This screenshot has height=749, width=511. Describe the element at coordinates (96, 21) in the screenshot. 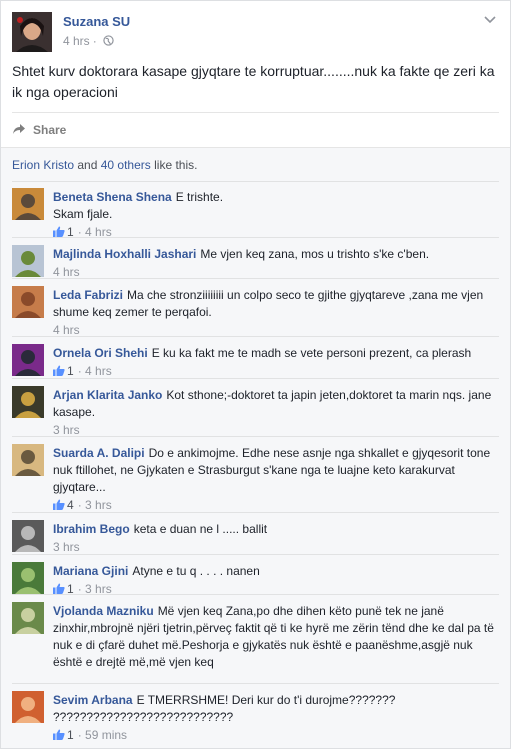

I see `author-name: Suzana SU` at that location.